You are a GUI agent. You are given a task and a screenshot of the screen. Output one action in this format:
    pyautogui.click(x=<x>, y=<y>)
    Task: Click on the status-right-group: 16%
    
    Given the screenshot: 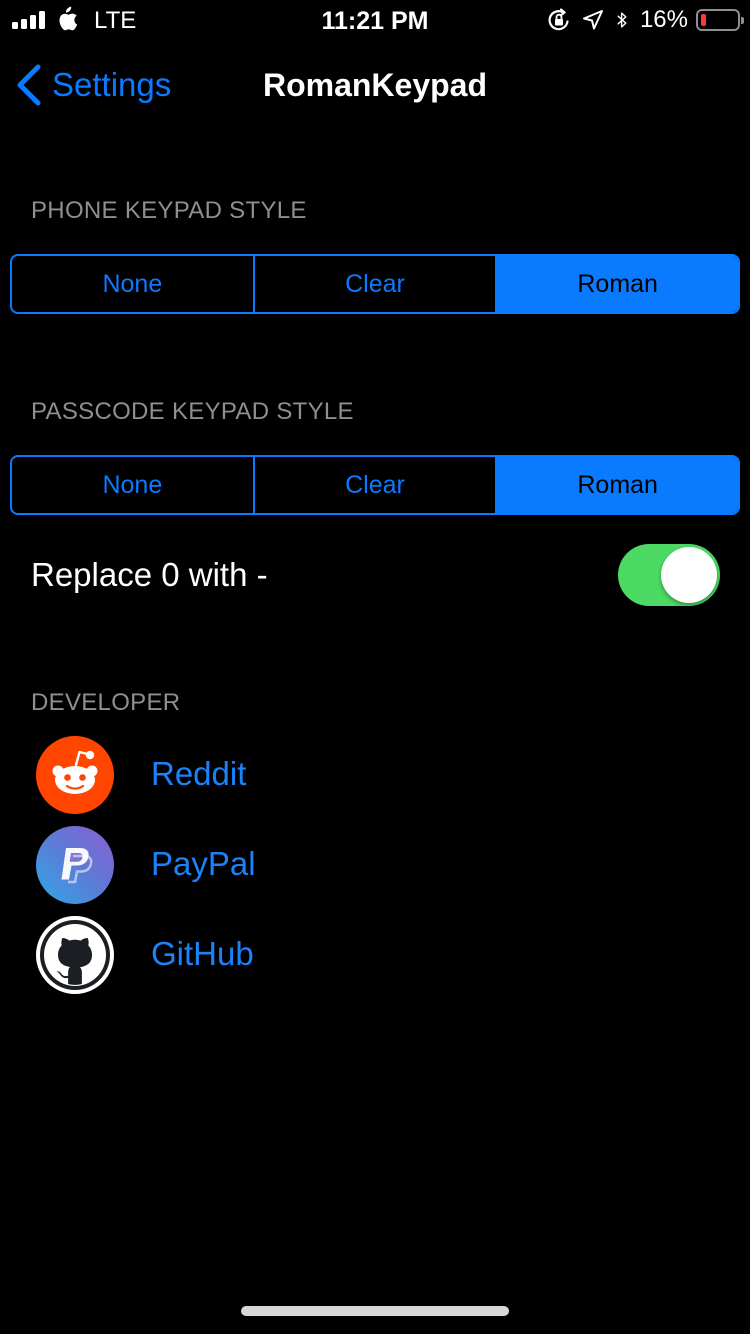 What is the action you would take?
    pyautogui.click(x=645, y=20)
    